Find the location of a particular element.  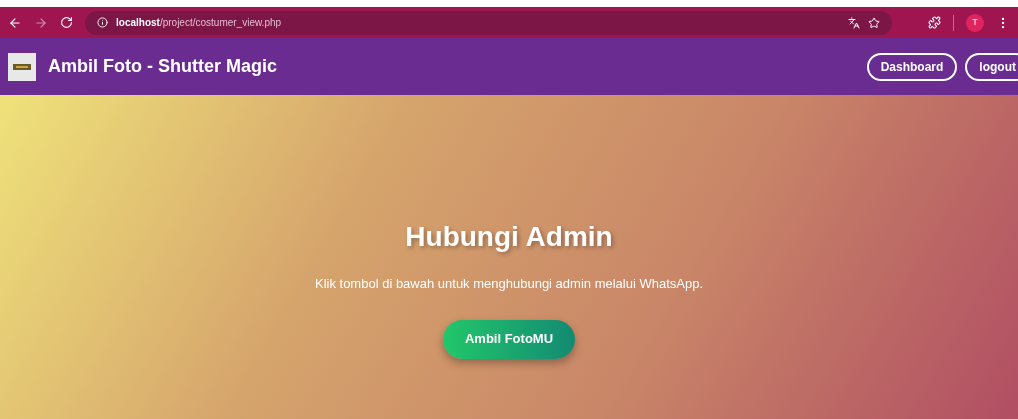

profile-avatar: T is located at coordinates (975, 22).